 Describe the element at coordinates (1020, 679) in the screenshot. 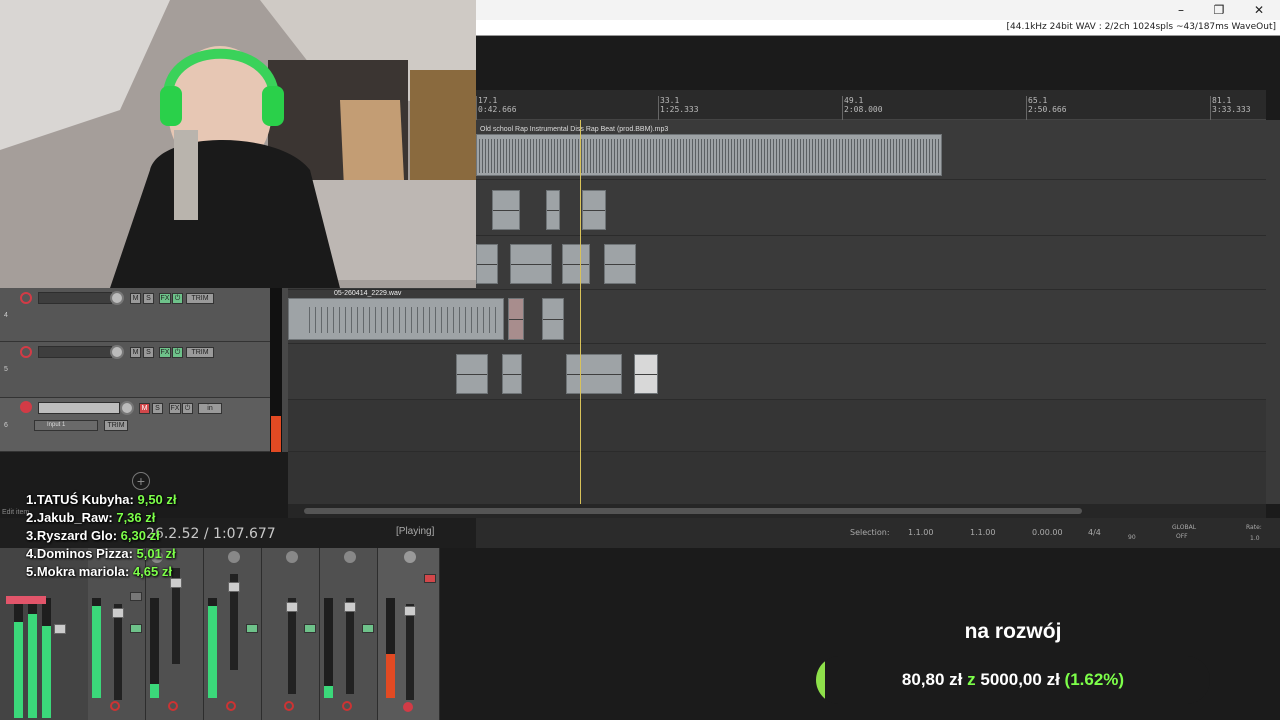

I see `goal-target: 5000,00 zł` at that location.